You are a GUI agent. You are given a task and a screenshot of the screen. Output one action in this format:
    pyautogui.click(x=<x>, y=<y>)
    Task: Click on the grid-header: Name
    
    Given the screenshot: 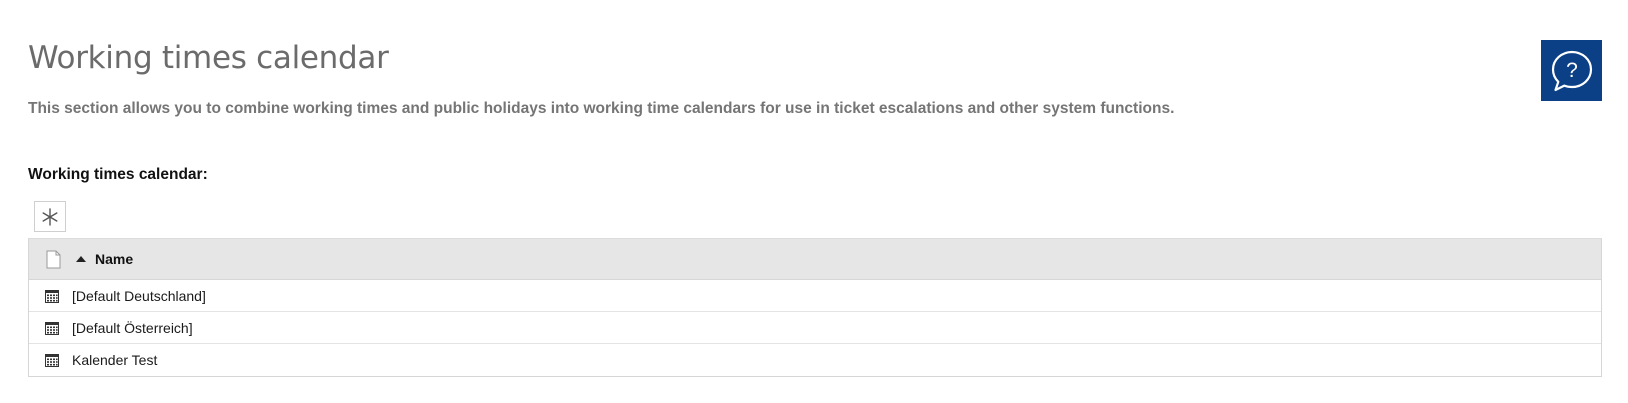 What is the action you would take?
    pyautogui.click(x=815, y=259)
    